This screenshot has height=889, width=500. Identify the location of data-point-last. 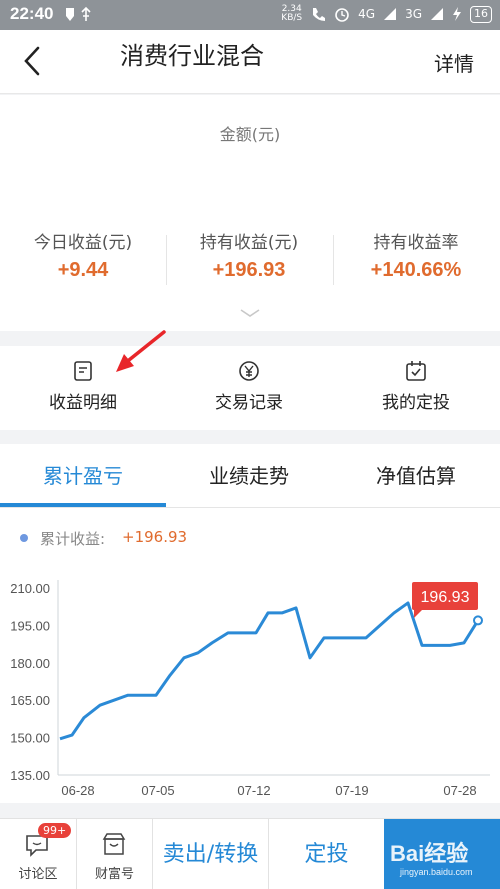
(478, 620).